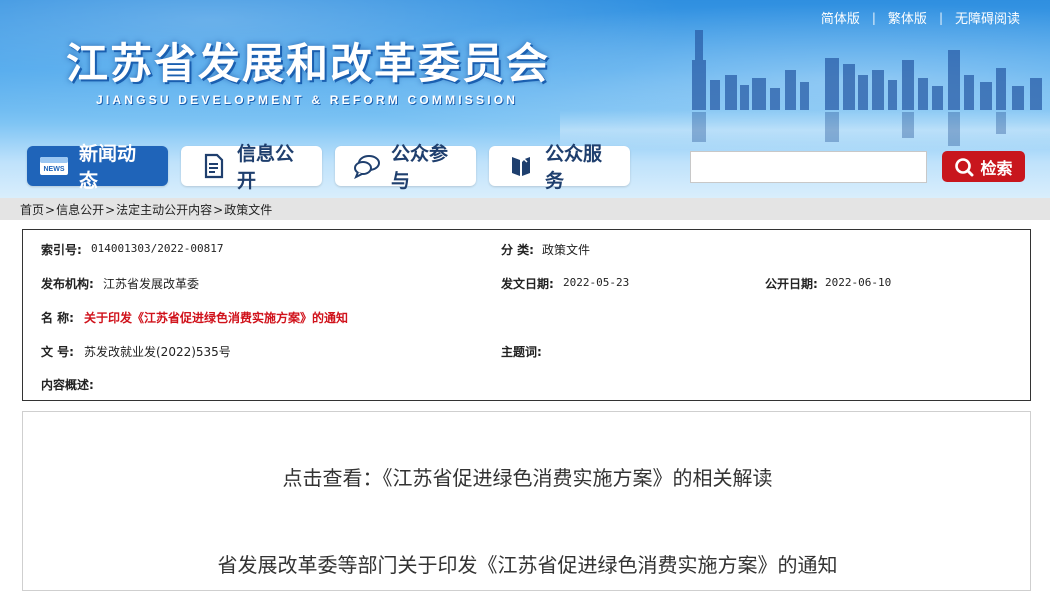 This screenshot has height=591, width=1050. Describe the element at coordinates (858, 282) in the screenshot. I see `meta-public-date-value: 2022-06-10` at that location.